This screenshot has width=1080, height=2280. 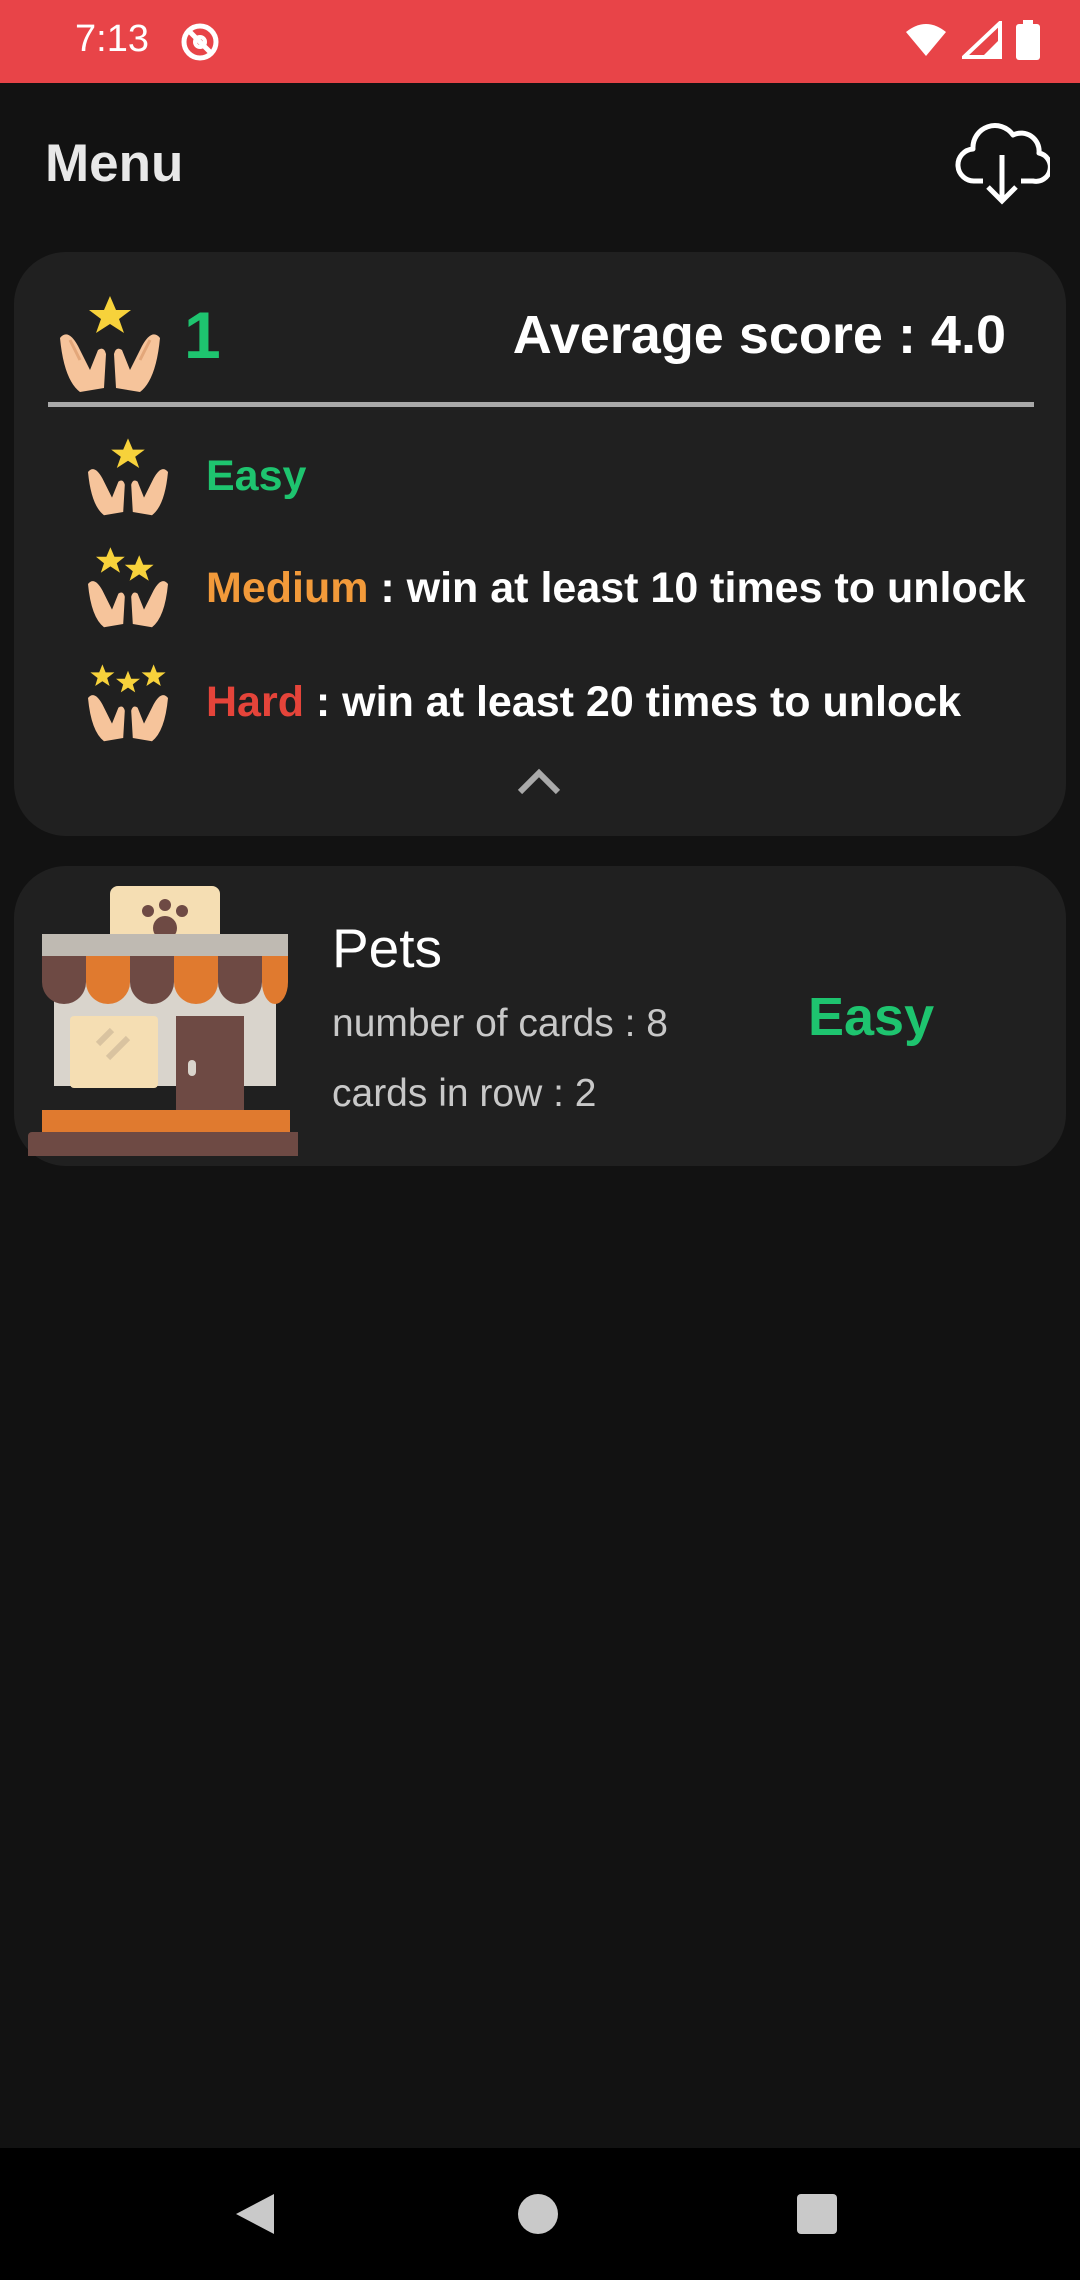 What do you see at coordinates (387, 948) in the screenshot?
I see `deck-title: Pets` at bounding box center [387, 948].